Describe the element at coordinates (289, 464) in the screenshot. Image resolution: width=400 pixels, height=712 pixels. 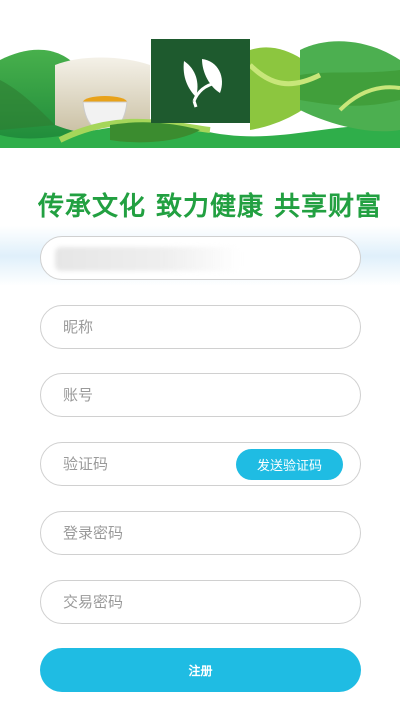
I see `send-code-button: 发送验证码` at that location.